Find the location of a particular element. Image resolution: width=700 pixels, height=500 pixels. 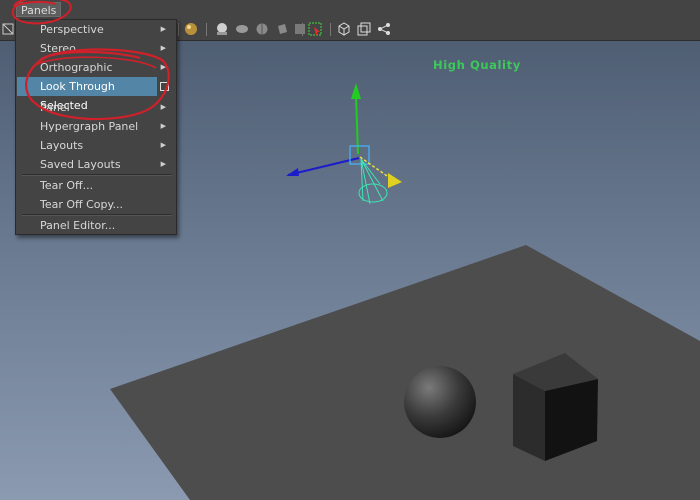

share-icon is located at coordinates (384, 29).